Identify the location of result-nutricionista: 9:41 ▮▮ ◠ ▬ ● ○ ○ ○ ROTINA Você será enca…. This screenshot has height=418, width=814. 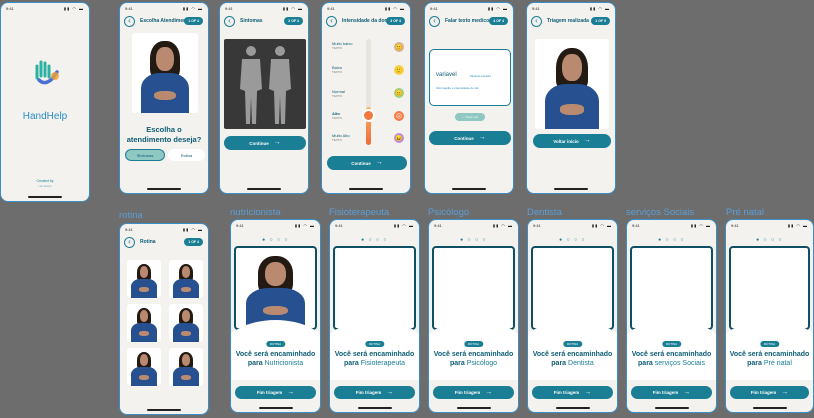
(275, 316).